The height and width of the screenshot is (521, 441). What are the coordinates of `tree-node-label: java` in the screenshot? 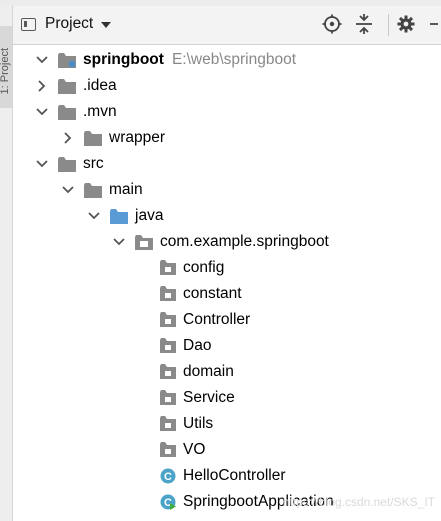 It's located at (149, 215).